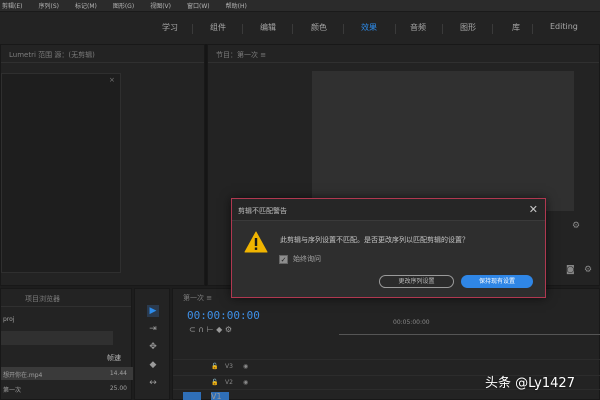 This screenshot has height=400, width=600. I want to click on tab-editing: 编辑, so click(268, 27).